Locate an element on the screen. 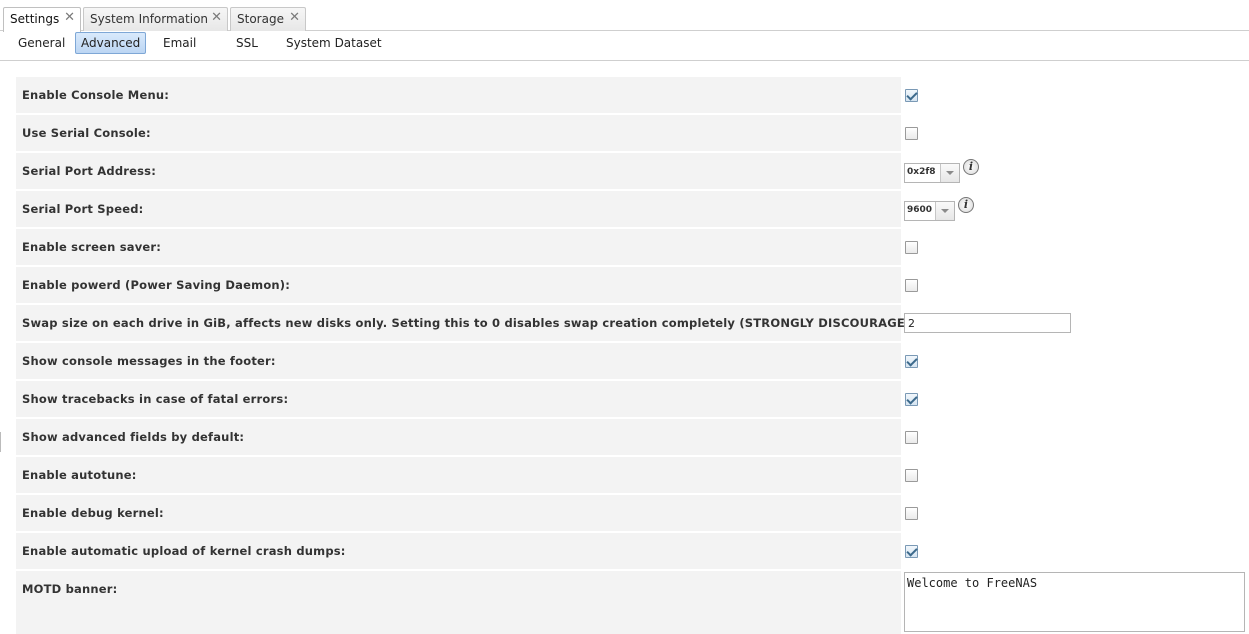 Image resolution: width=1249 pixels, height=634 pixels. form-row-serial-port-address: Serial Port Address: is located at coordinates (458, 171).